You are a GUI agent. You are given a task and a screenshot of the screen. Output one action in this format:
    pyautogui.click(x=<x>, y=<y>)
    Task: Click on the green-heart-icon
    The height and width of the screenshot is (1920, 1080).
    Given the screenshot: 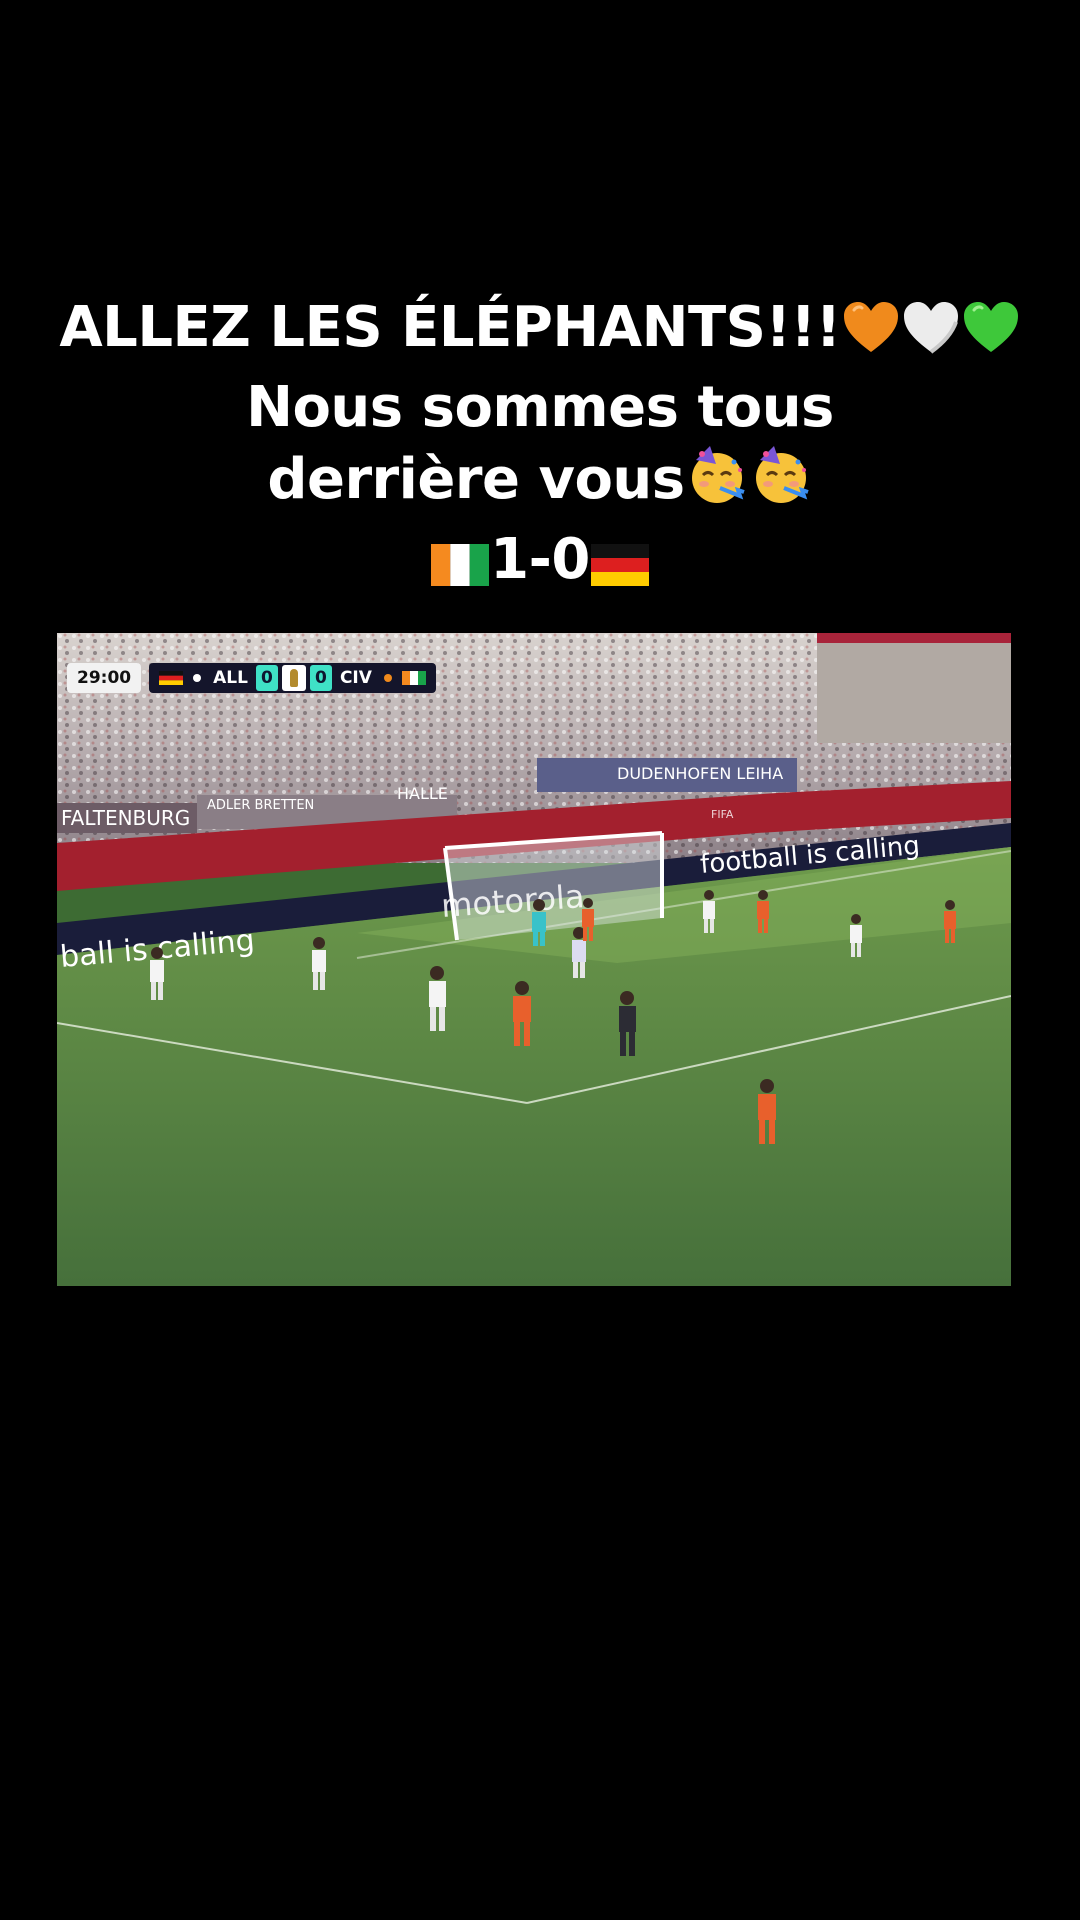 What is the action you would take?
    pyautogui.click(x=991, y=336)
    